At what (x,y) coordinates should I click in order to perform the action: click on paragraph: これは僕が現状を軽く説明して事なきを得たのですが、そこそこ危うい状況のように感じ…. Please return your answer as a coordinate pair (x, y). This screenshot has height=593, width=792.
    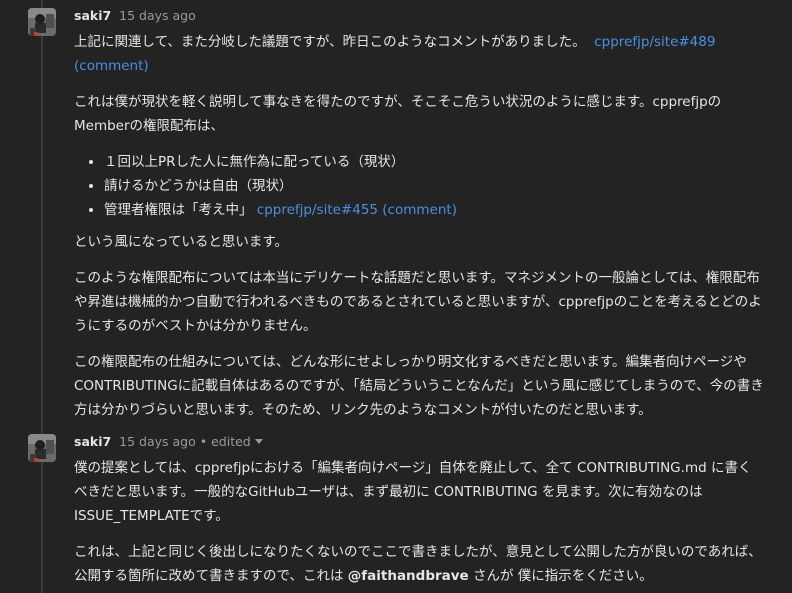
    Looking at the image, I should click on (398, 114).